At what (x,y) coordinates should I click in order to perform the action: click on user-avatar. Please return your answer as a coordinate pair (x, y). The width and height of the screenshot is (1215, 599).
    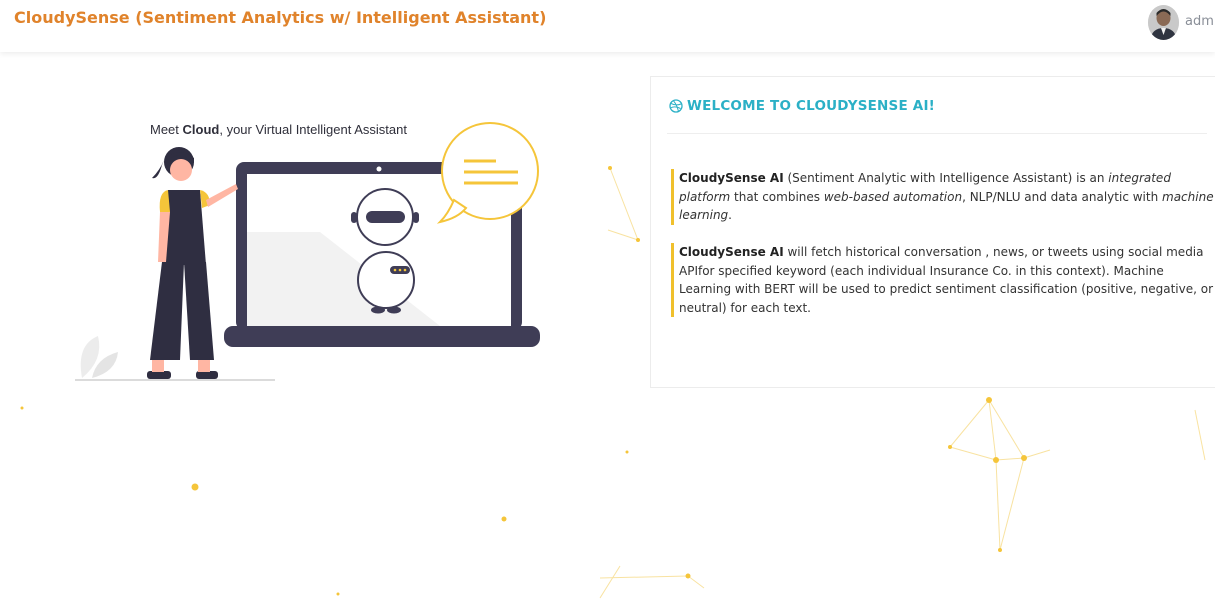
    Looking at the image, I should click on (1163, 22).